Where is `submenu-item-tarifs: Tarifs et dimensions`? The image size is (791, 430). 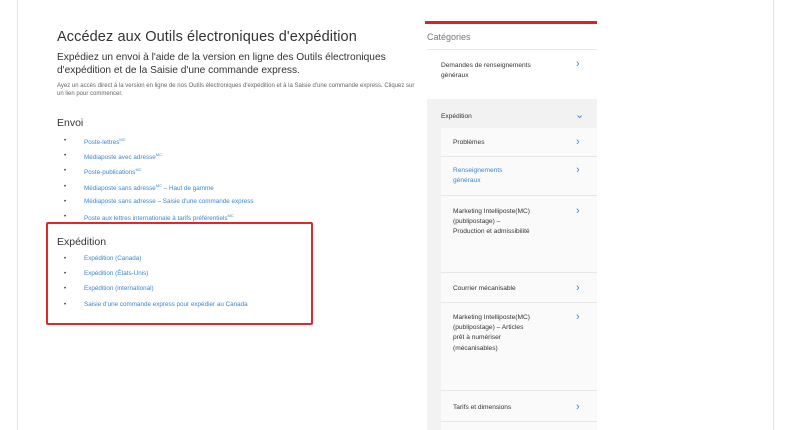
submenu-item-tarifs: Tarifs et dimensions is located at coordinates (482, 408).